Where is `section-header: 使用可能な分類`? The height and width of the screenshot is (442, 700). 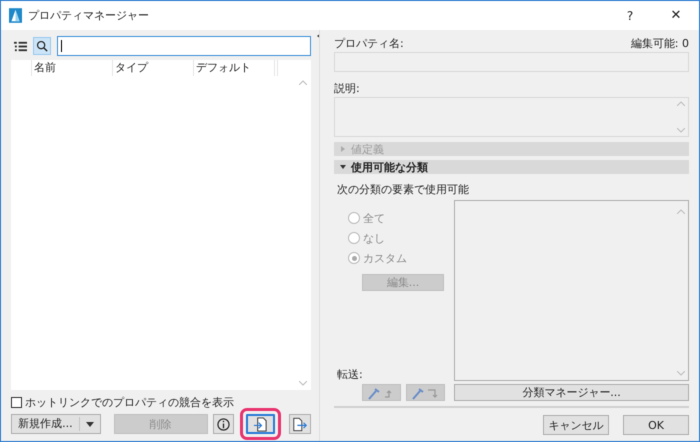 section-header: 使用可能な分類 is located at coordinates (511, 167).